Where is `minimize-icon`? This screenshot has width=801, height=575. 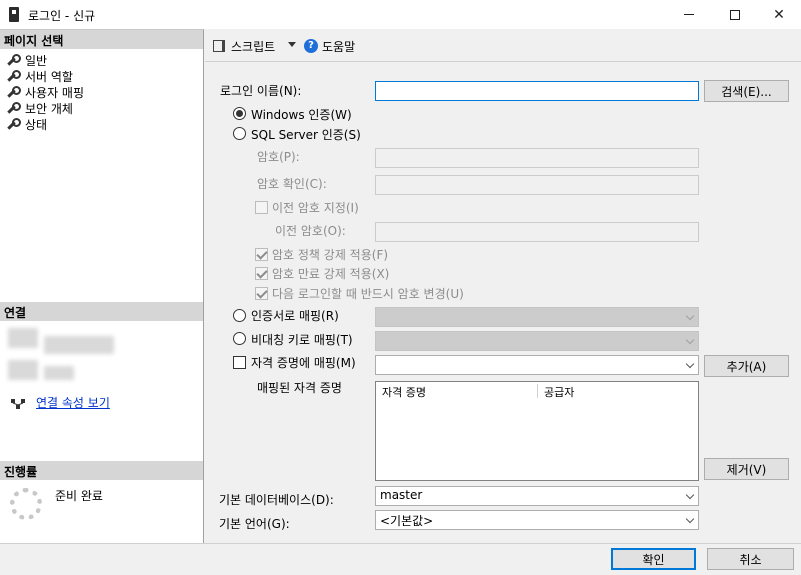
minimize-icon is located at coordinates (689, 14).